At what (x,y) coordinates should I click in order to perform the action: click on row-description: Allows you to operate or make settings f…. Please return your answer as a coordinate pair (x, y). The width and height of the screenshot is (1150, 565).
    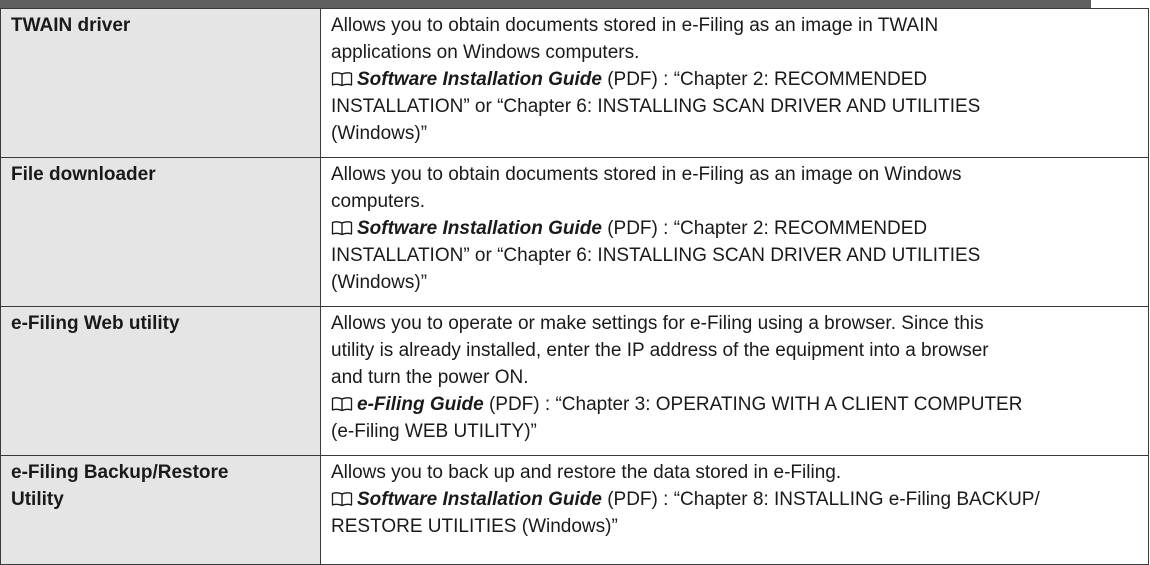
    Looking at the image, I should click on (660, 350).